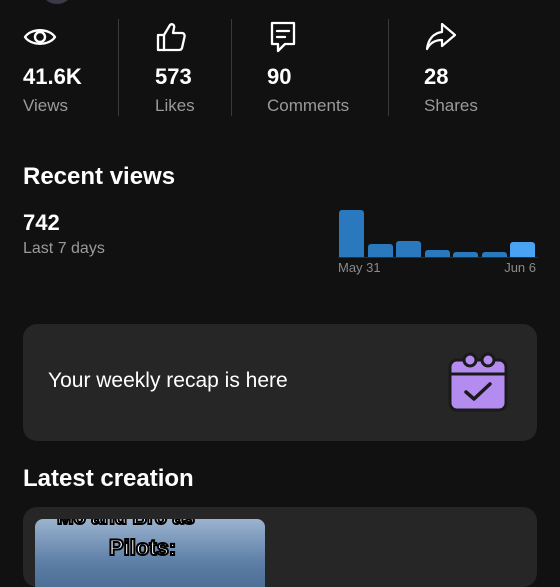 Image resolution: width=560 pixels, height=587 pixels. What do you see at coordinates (46, 105) in the screenshot?
I see `views-label: Views` at bounding box center [46, 105].